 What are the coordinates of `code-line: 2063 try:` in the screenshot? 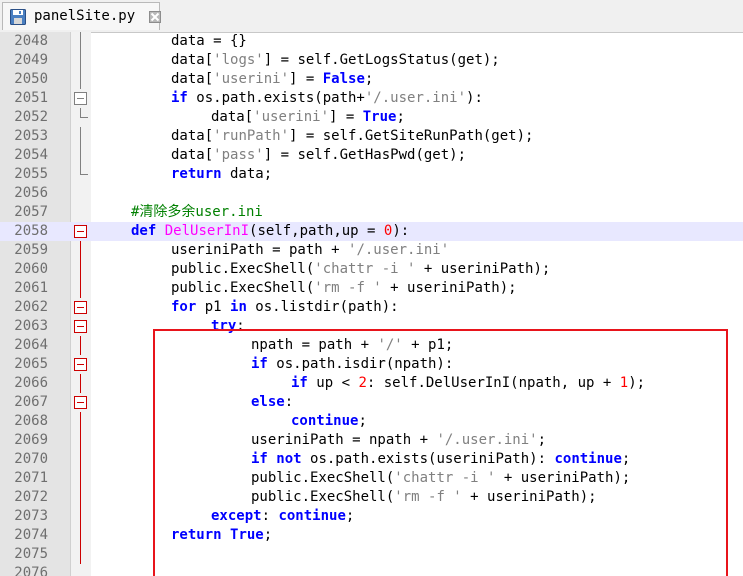 It's located at (371, 326).